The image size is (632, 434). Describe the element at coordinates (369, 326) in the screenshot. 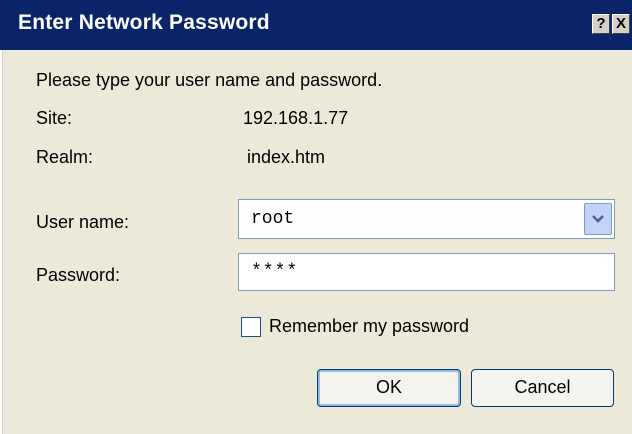

I see `remember-password-label: Remember my password` at that location.